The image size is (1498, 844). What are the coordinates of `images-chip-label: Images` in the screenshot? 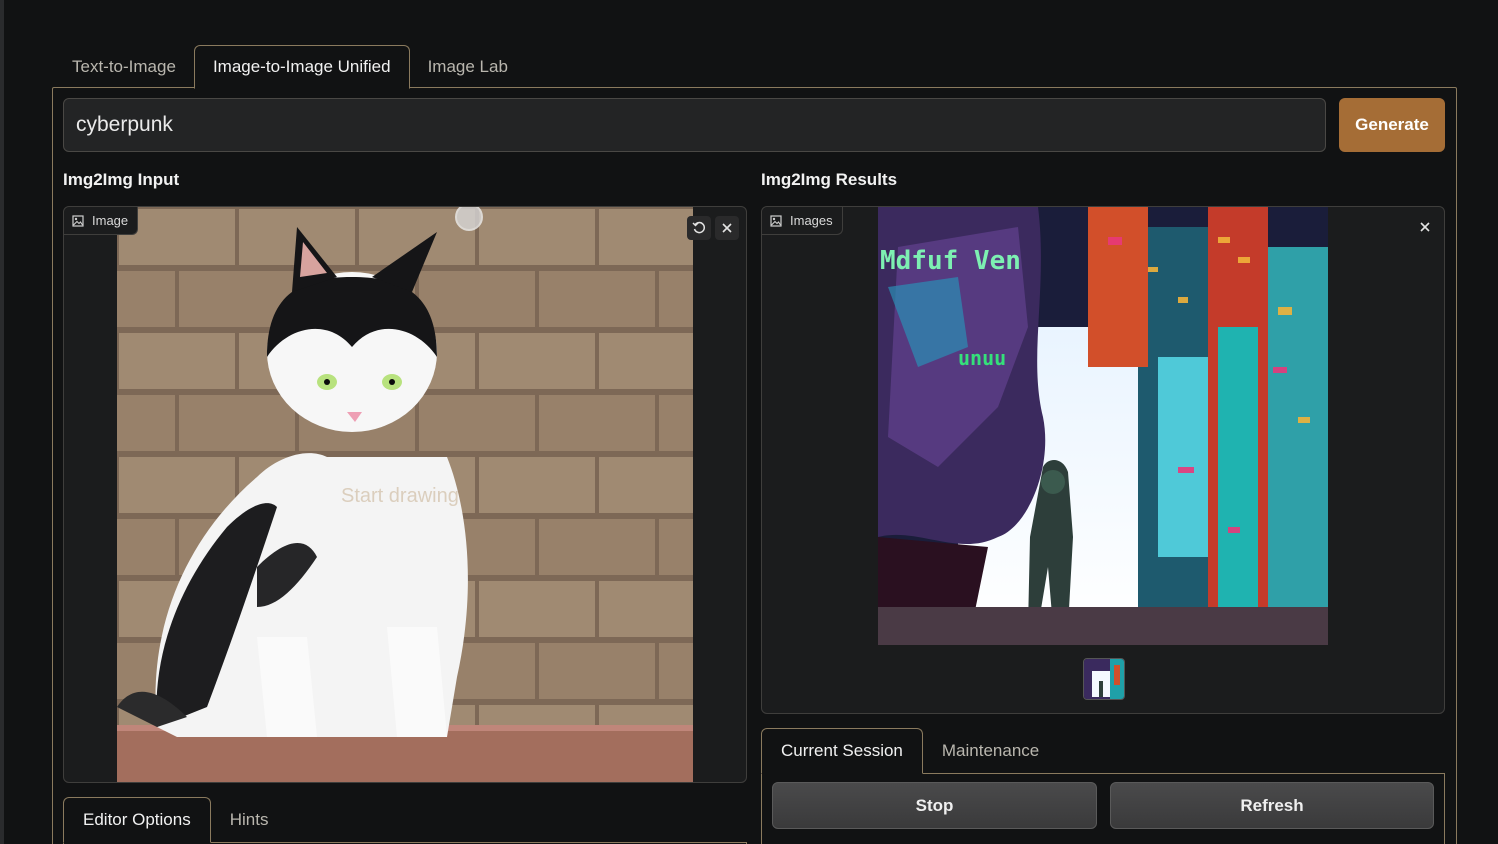 It's located at (811, 220).